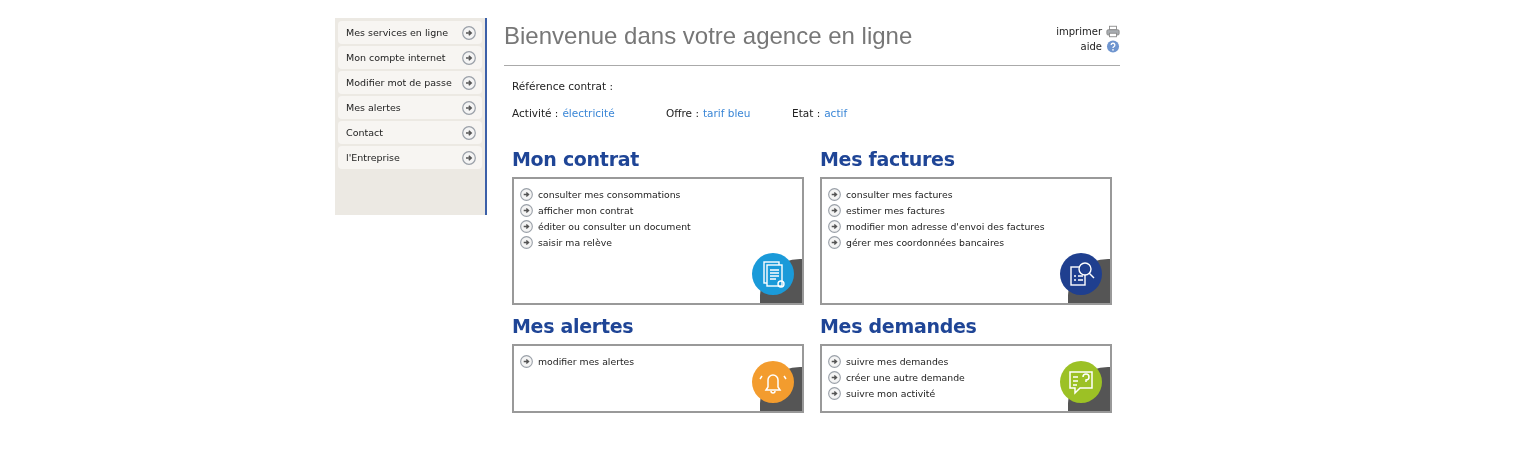  I want to click on contract-reference-label: Référence contrat :, so click(562, 86).